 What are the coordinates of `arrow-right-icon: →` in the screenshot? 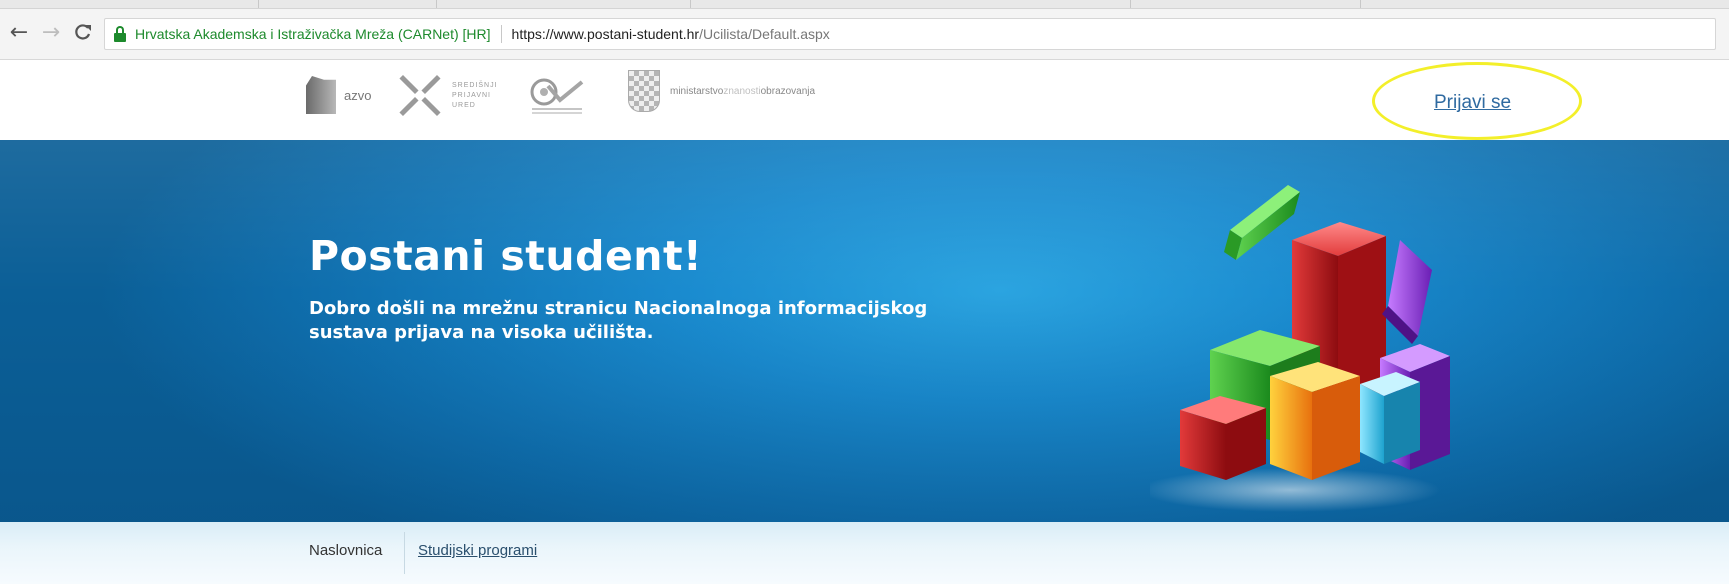 It's located at (51, 32).